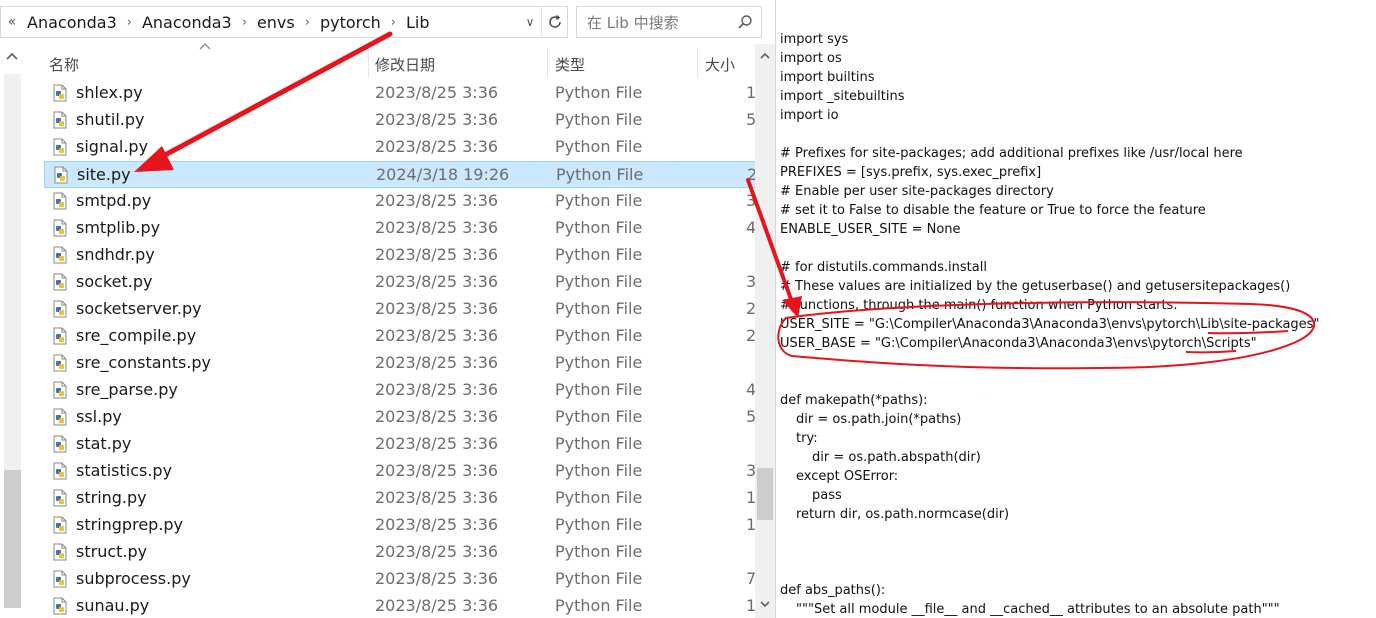 Image resolution: width=1376 pixels, height=618 pixels. I want to click on refresh-button, so click(554, 22).